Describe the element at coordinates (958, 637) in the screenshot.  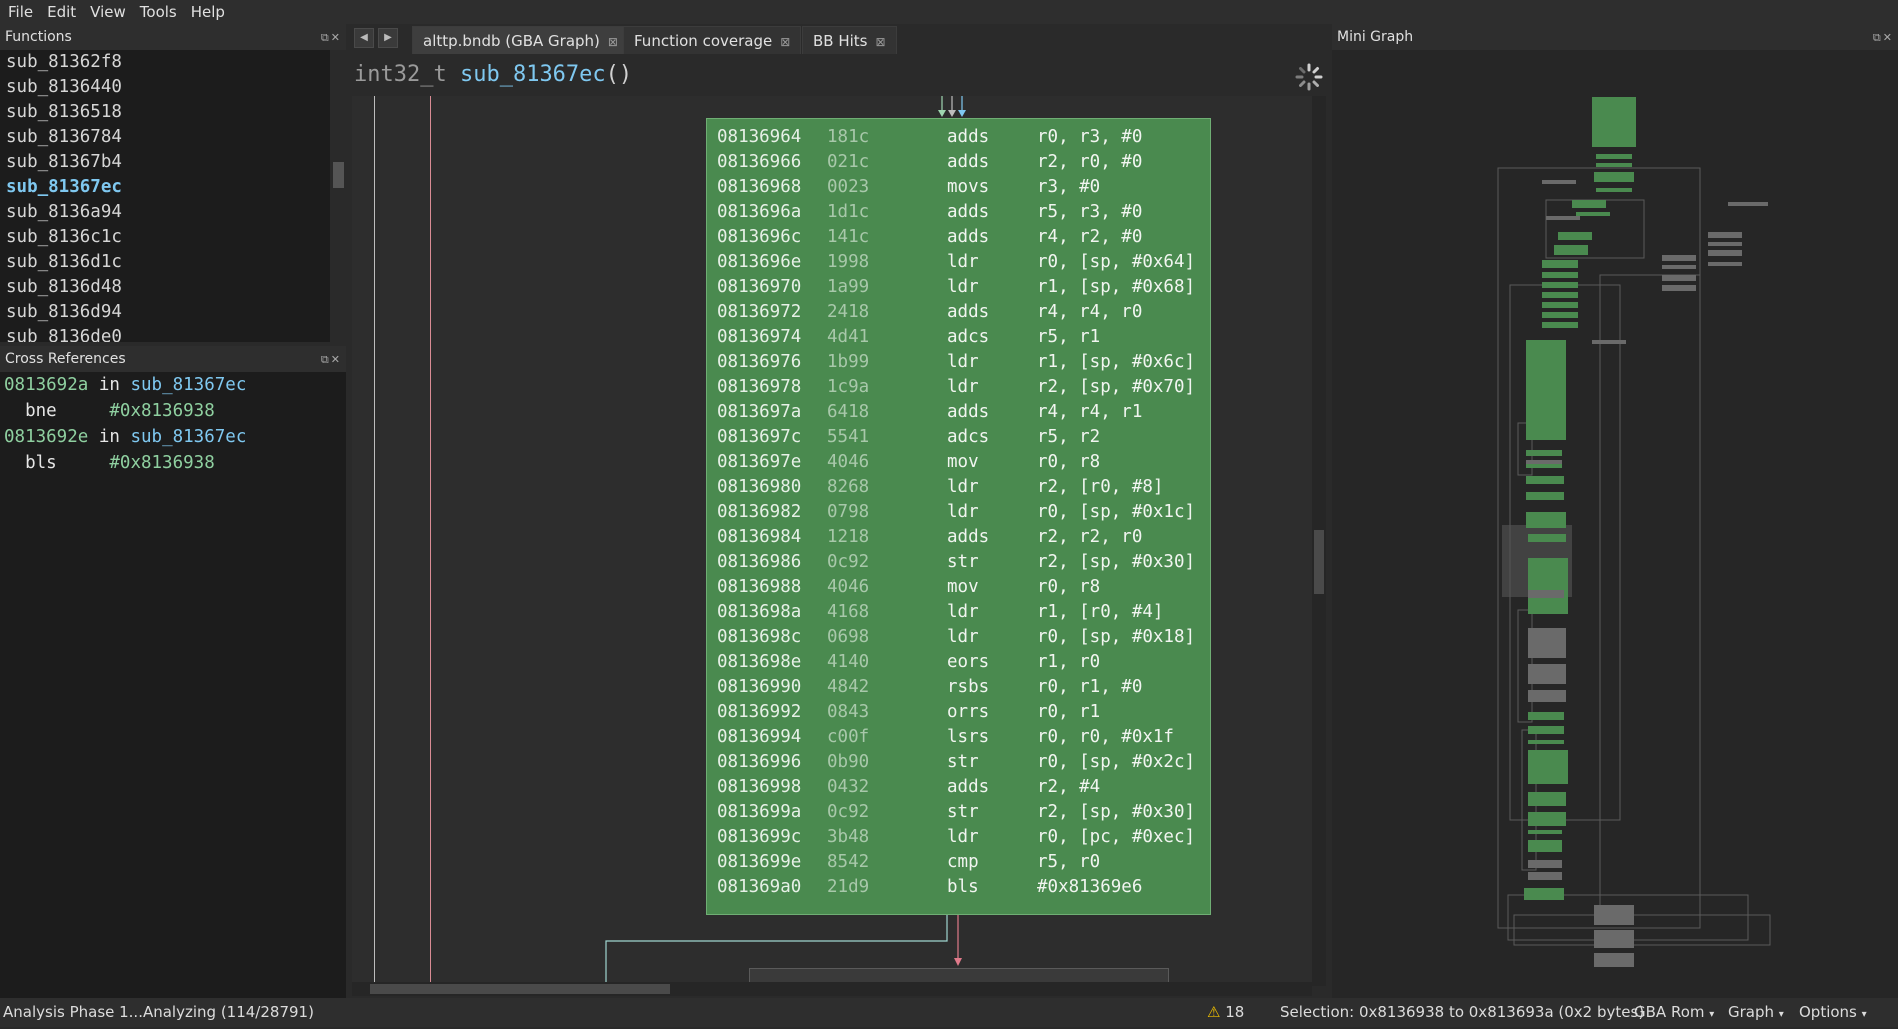
I see `instruction-row: 0813698c 0698 ldr r0, [sp, #0x18]` at that location.